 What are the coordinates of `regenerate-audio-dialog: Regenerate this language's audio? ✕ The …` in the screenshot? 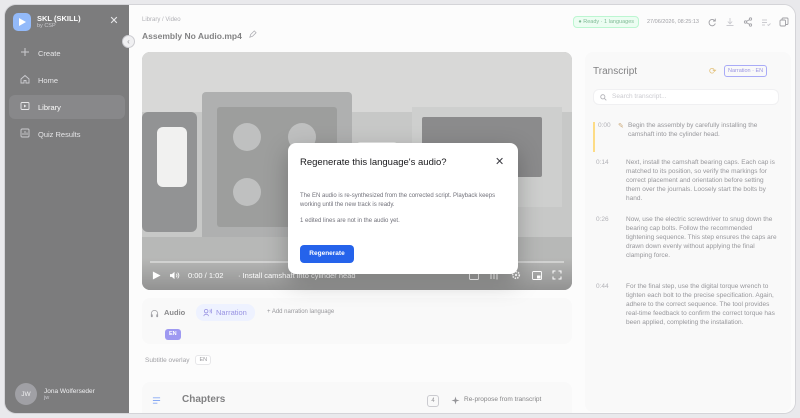 It's located at (403, 208).